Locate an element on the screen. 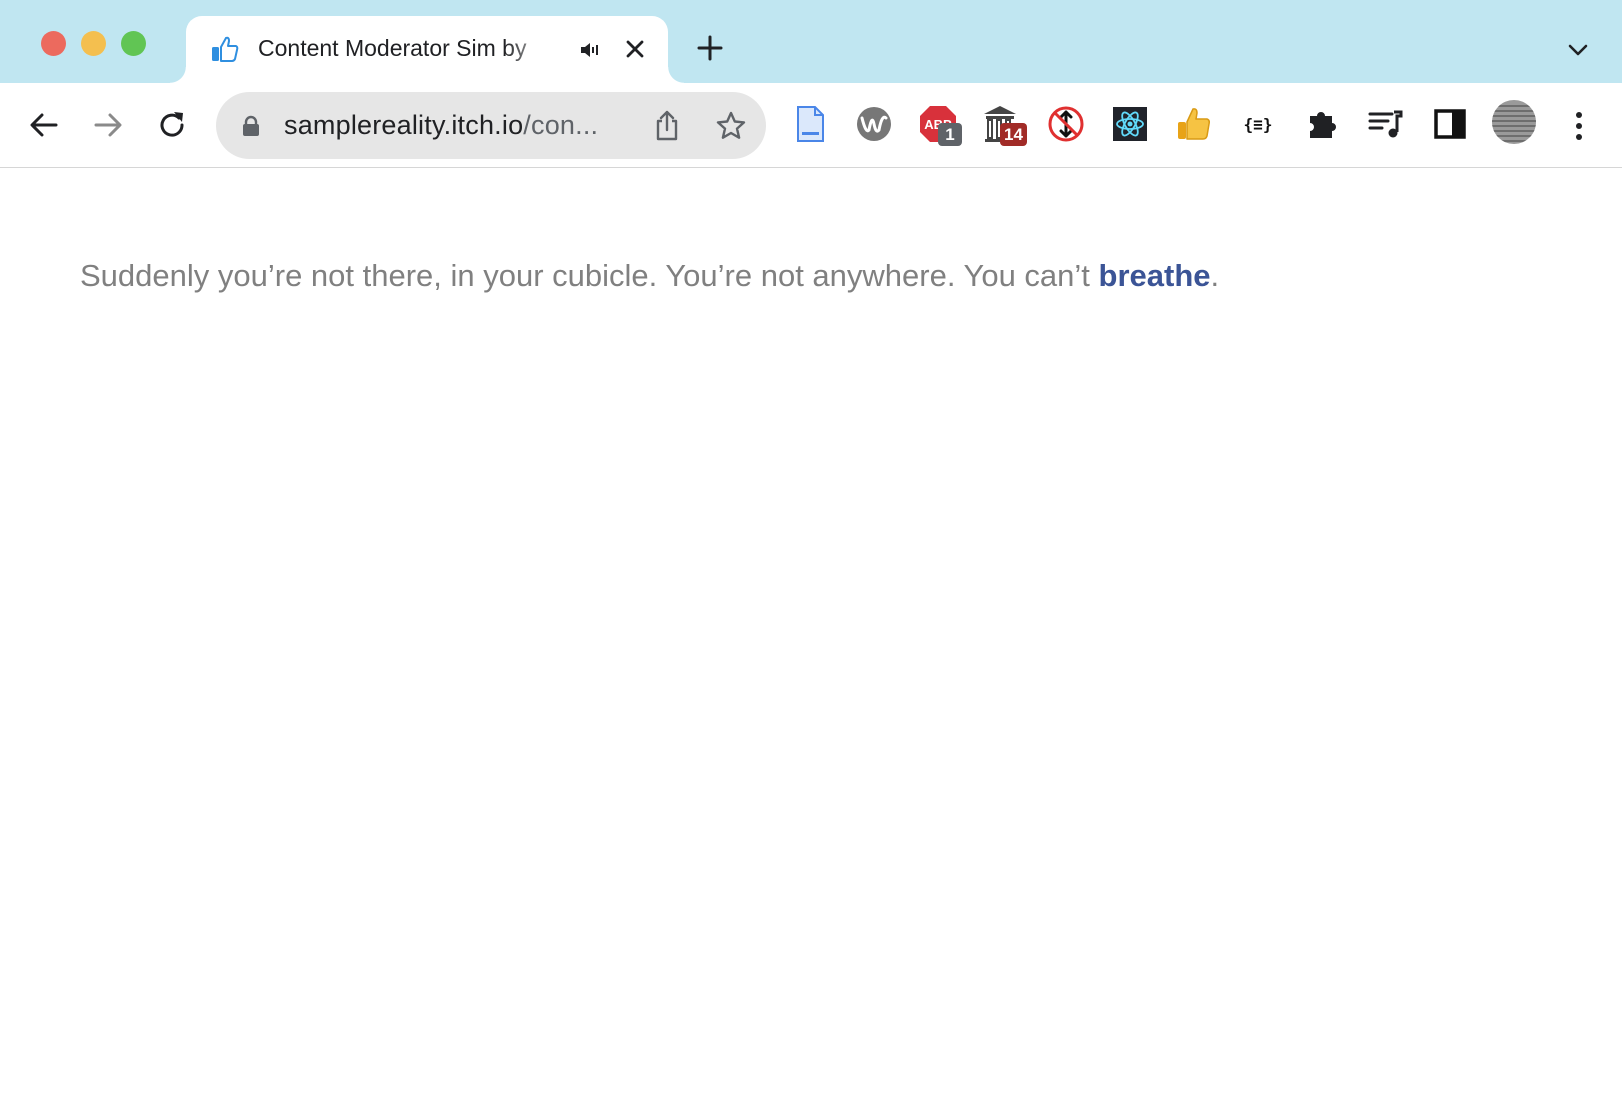 The image size is (1622, 1102). breathe-link: breathe is located at coordinates (1155, 275).